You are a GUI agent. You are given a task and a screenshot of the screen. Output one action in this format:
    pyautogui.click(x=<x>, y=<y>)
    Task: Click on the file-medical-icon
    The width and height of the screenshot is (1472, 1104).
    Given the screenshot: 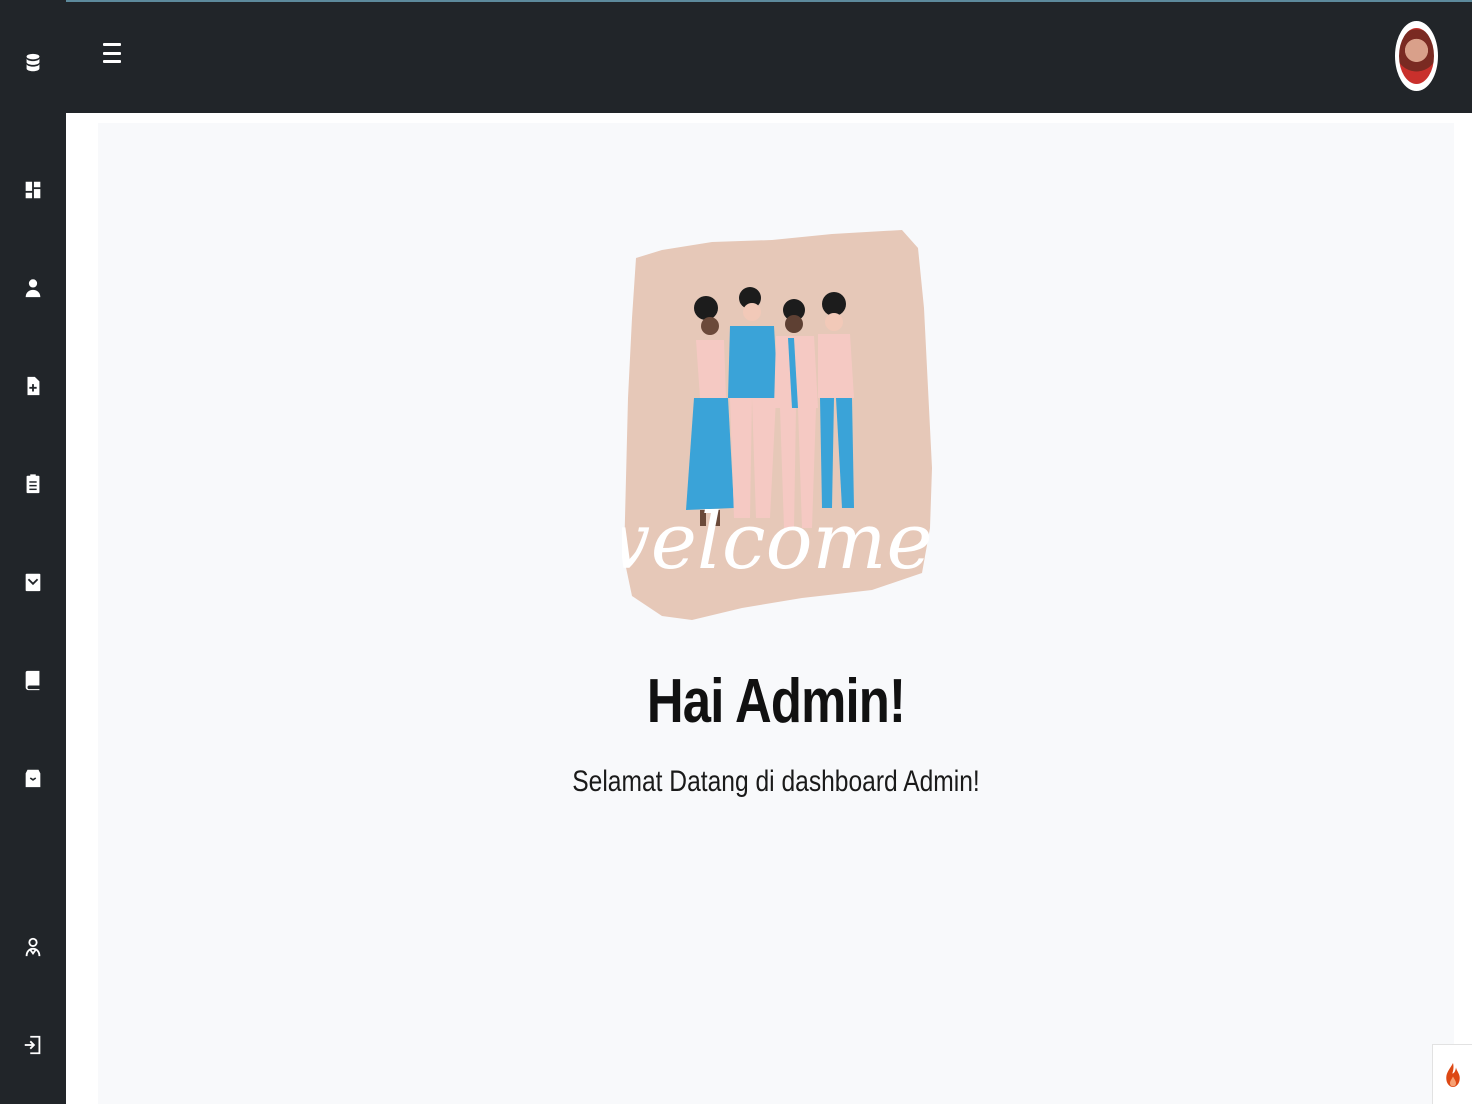 What is the action you would take?
    pyautogui.click(x=33, y=386)
    